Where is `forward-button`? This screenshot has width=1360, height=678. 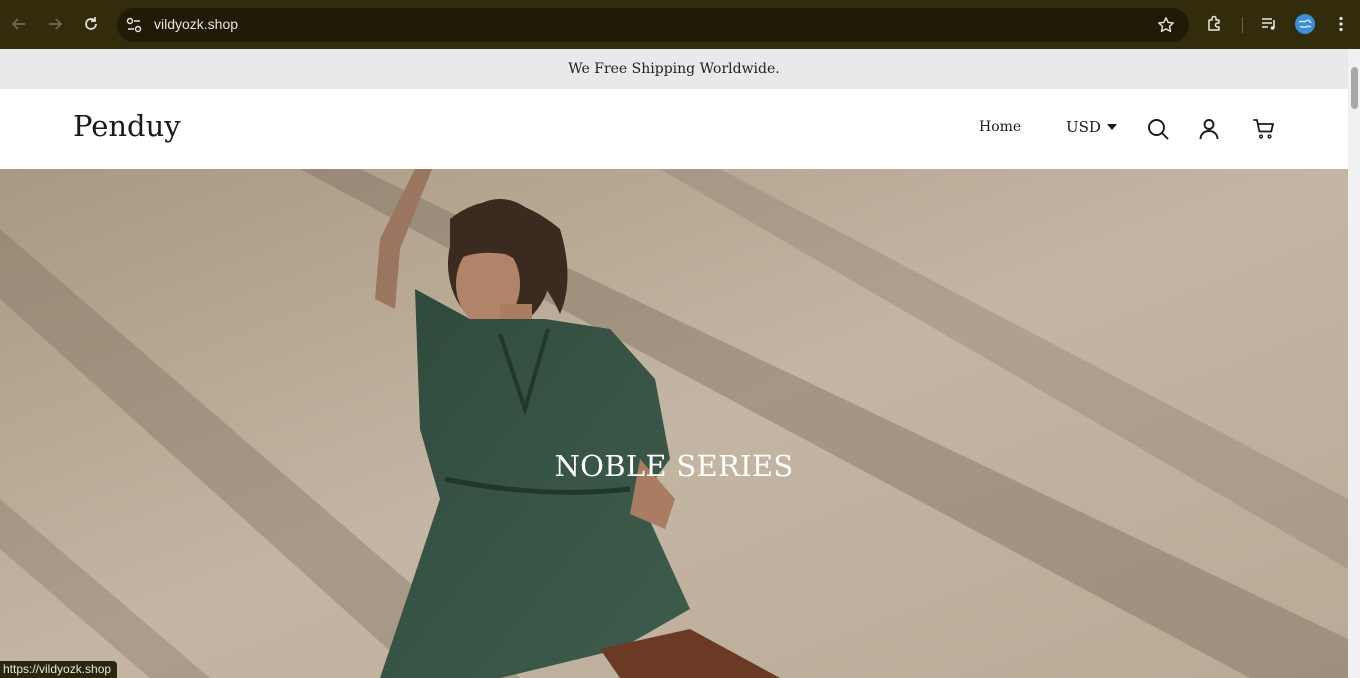
forward-button is located at coordinates (55, 24).